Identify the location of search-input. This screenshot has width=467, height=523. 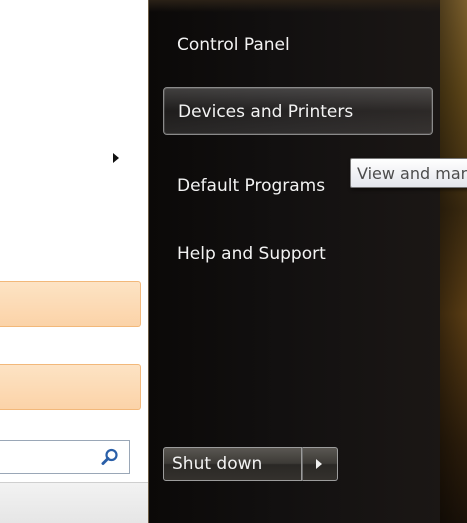
(65, 457).